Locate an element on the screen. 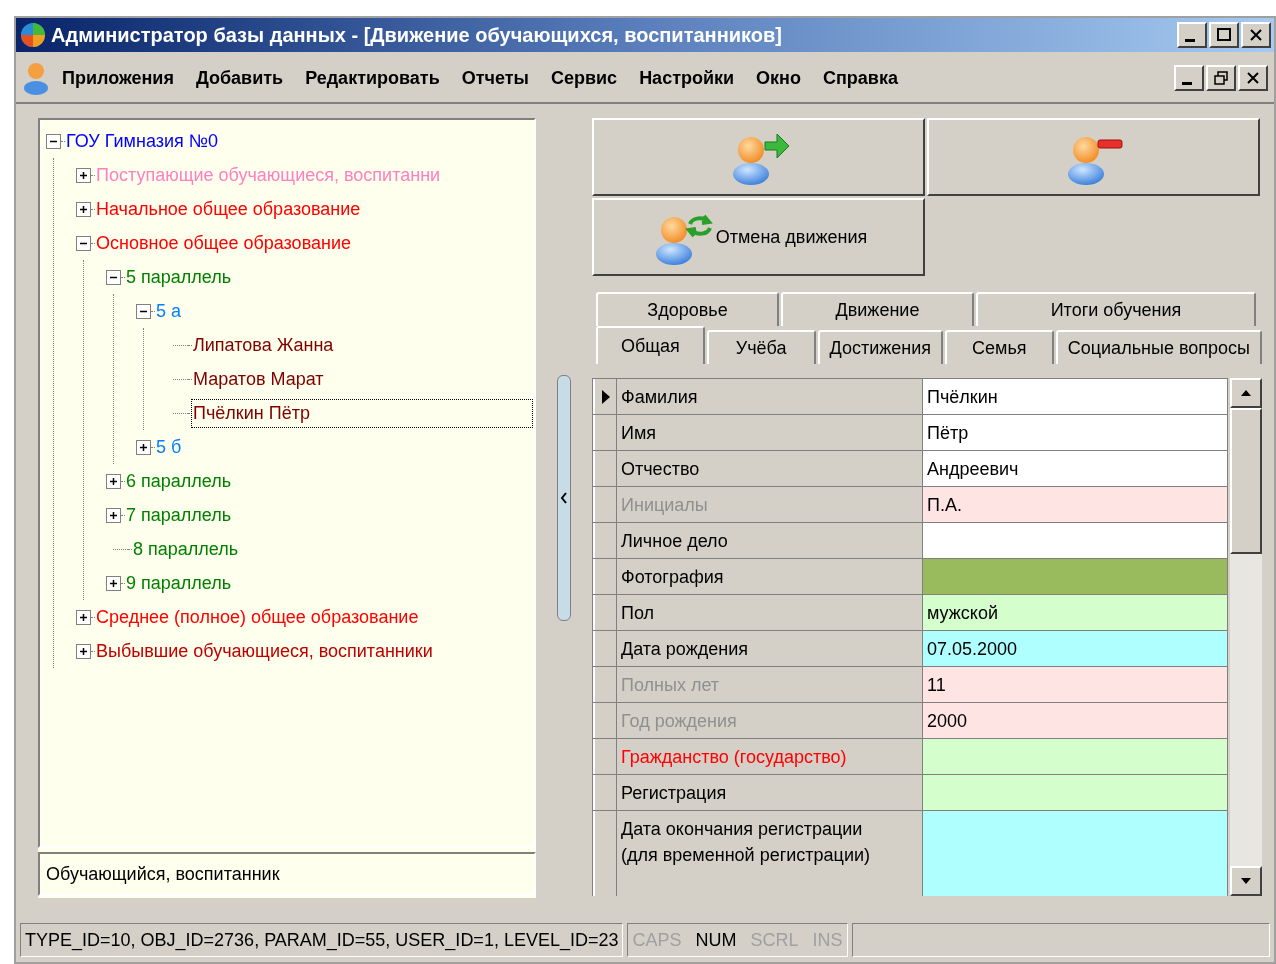 Image resolution: width=1276 pixels, height=964 pixels. menu-item: Отчеты is located at coordinates (495, 78).